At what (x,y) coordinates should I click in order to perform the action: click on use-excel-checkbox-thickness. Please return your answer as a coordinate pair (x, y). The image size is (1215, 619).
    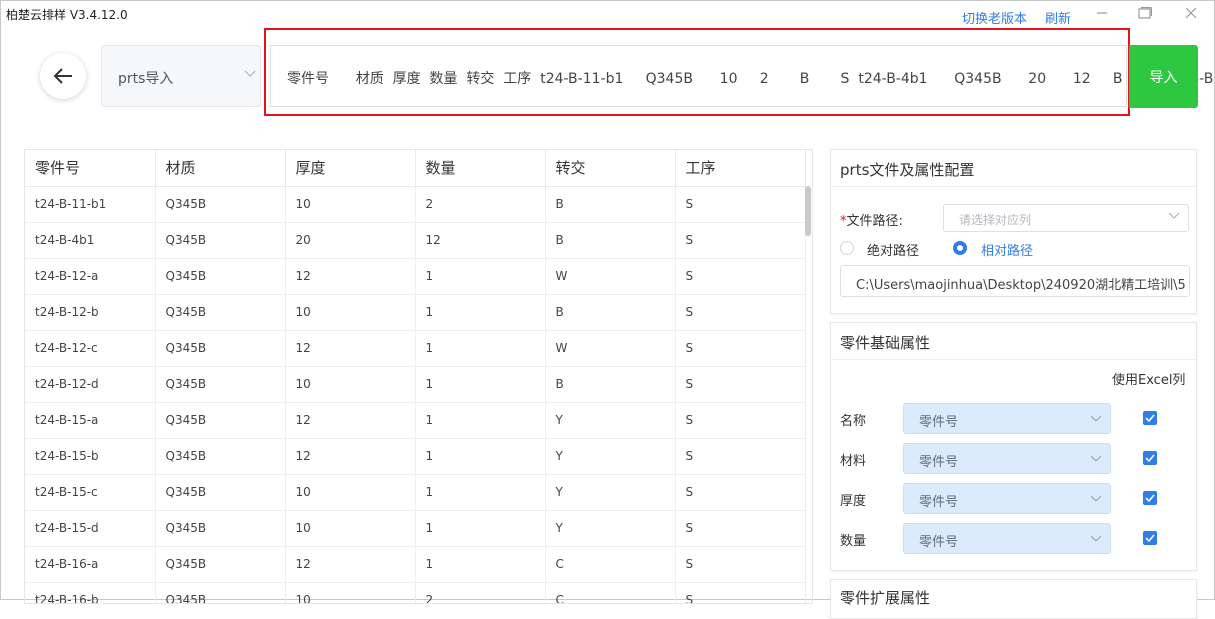
    Looking at the image, I should click on (1150, 498).